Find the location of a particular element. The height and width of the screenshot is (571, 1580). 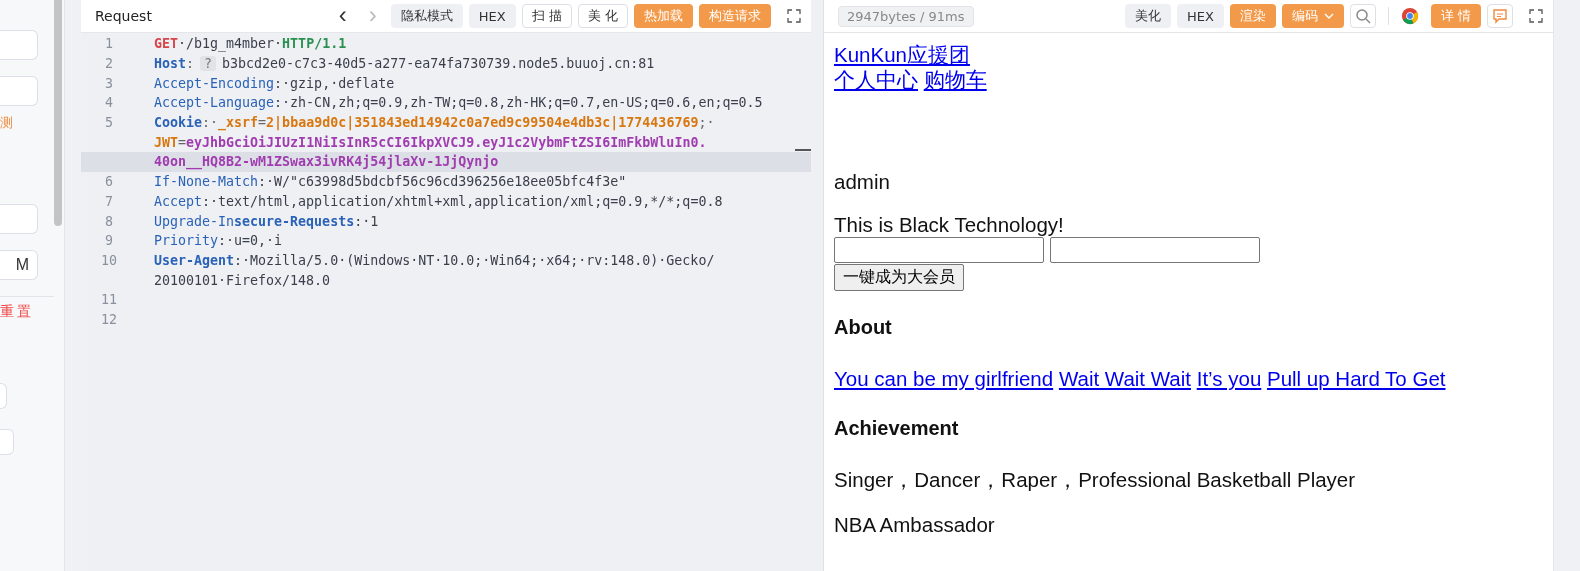

toolbar-button: 隐私模式 is located at coordinates (426, 16).